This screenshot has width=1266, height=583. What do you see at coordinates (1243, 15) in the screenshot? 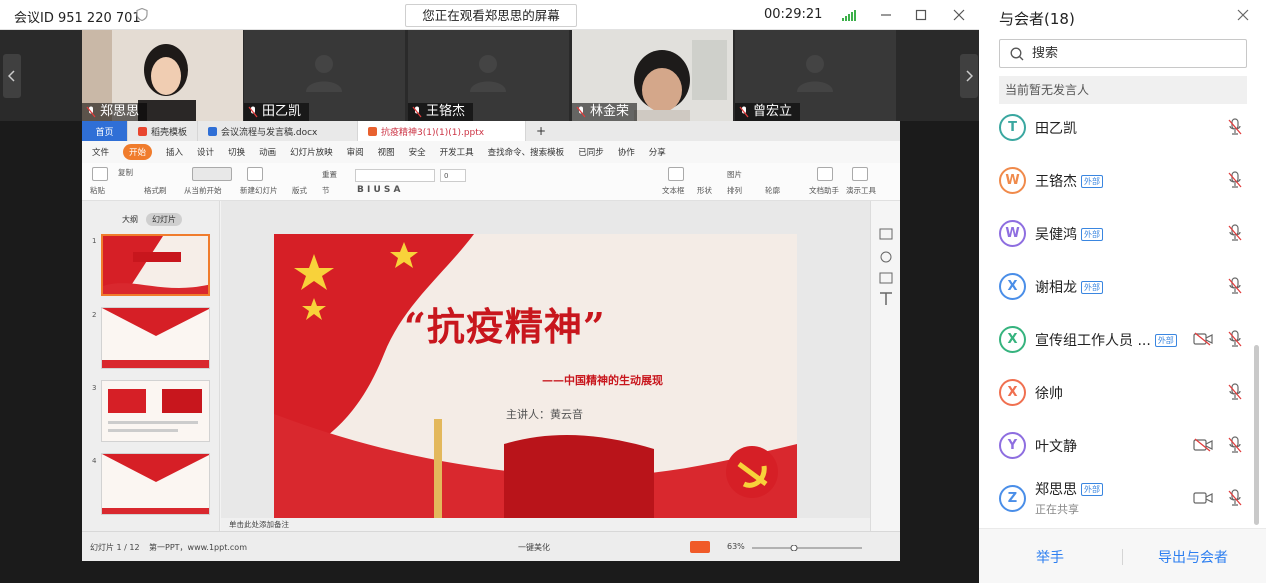
I see `panel-close-button` at bounding box center [1243, 15].